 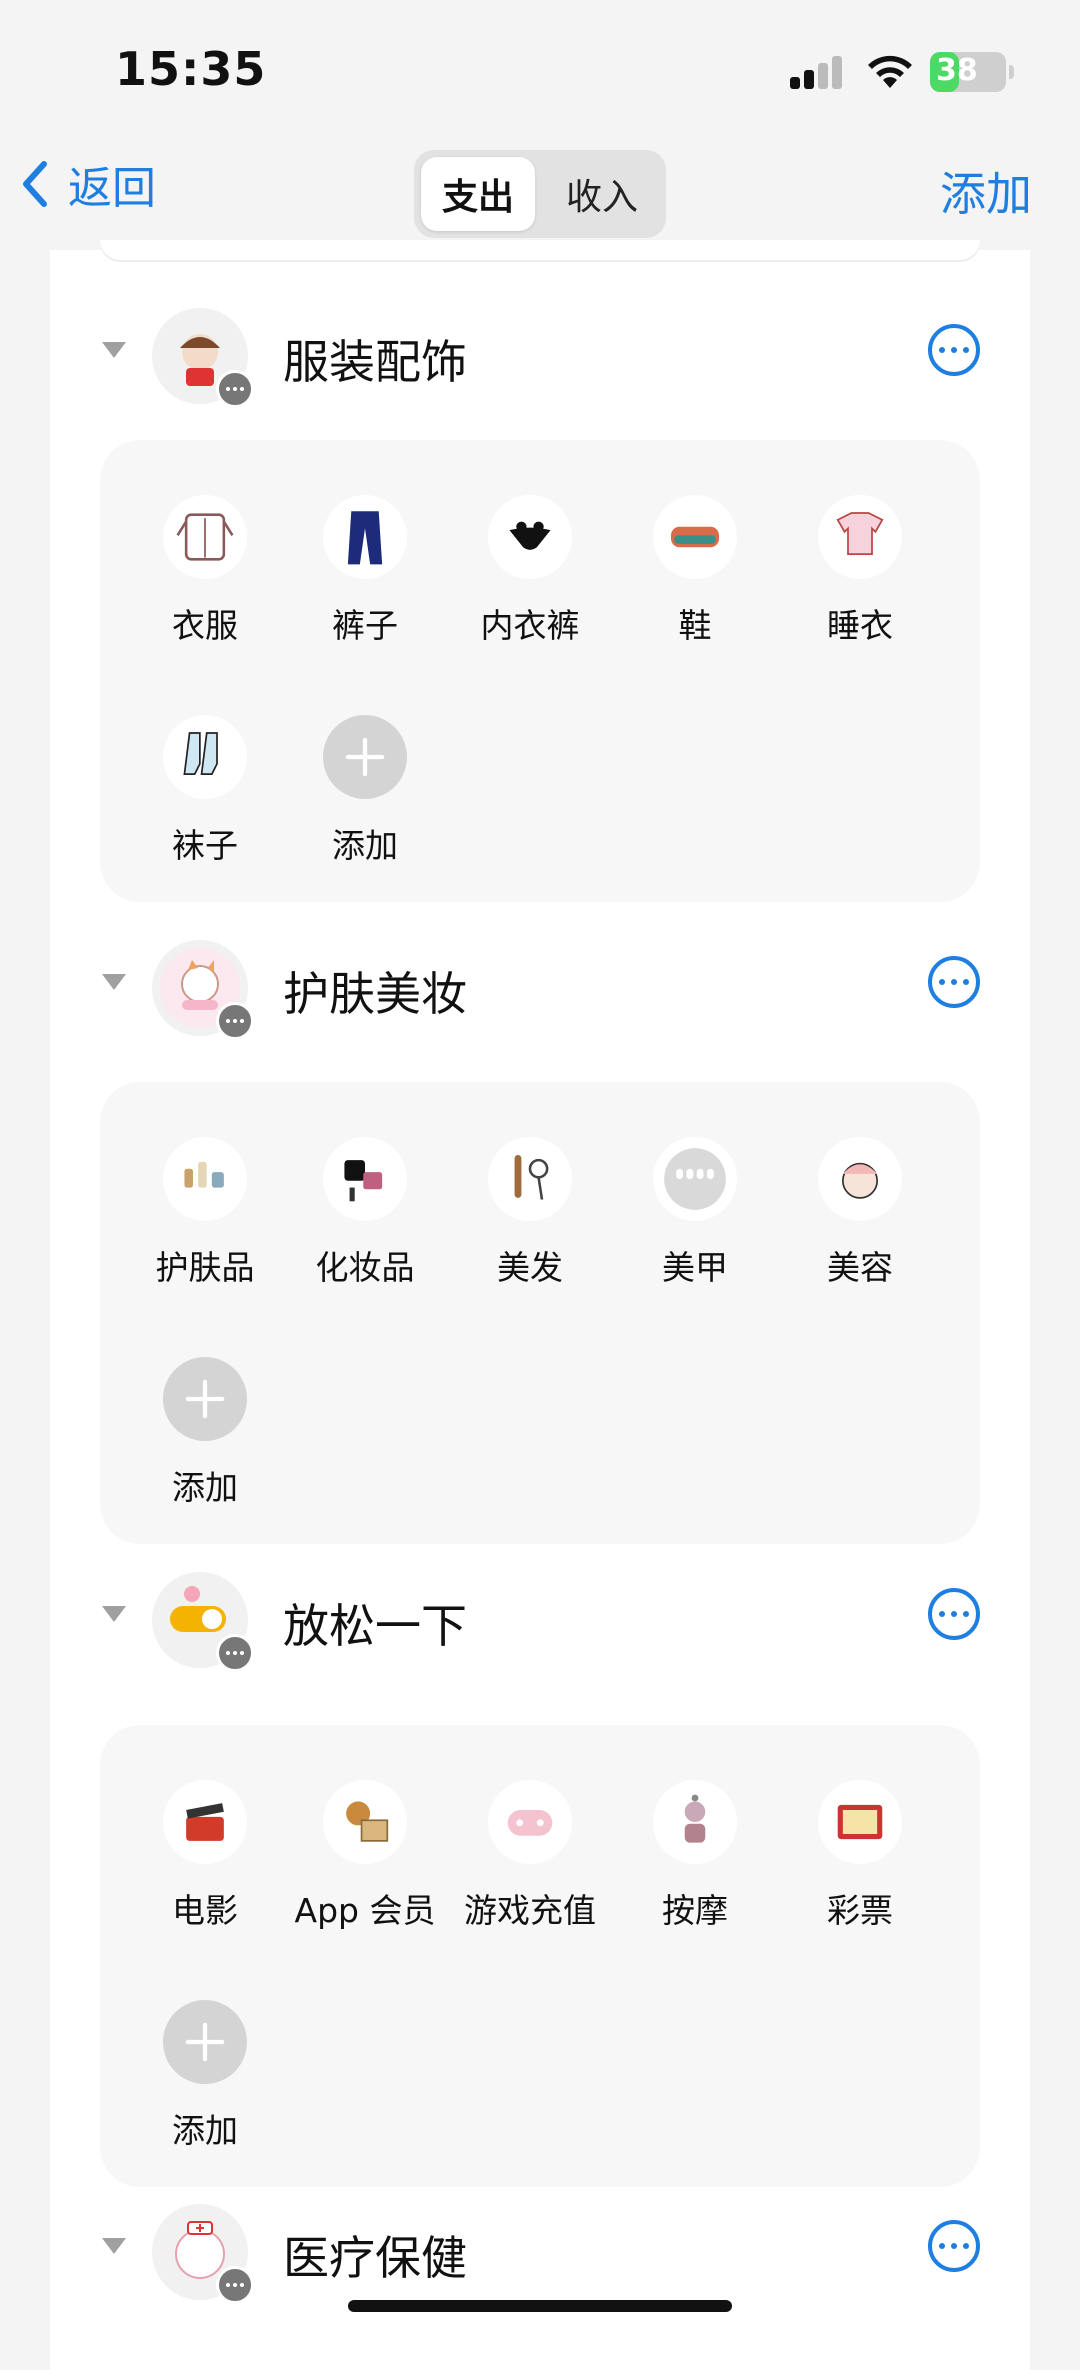 I want to click on lottery-icon, so click(x=860, y=1822).